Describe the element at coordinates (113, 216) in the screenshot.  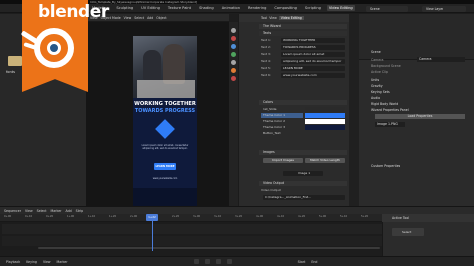
I see `tick-label: 1+20` at that location.